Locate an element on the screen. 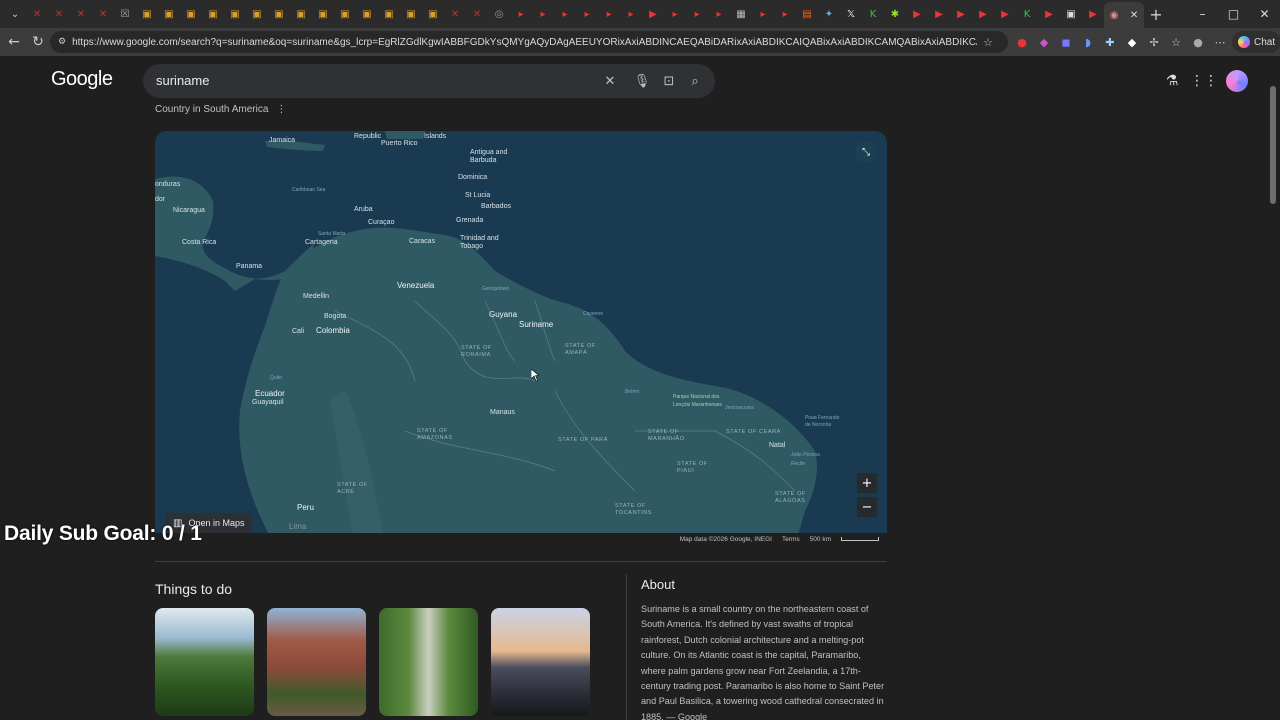 This screenshot has width=1280, height=720. things-to-do-title: Things to do is located at coordinates (193, 589).